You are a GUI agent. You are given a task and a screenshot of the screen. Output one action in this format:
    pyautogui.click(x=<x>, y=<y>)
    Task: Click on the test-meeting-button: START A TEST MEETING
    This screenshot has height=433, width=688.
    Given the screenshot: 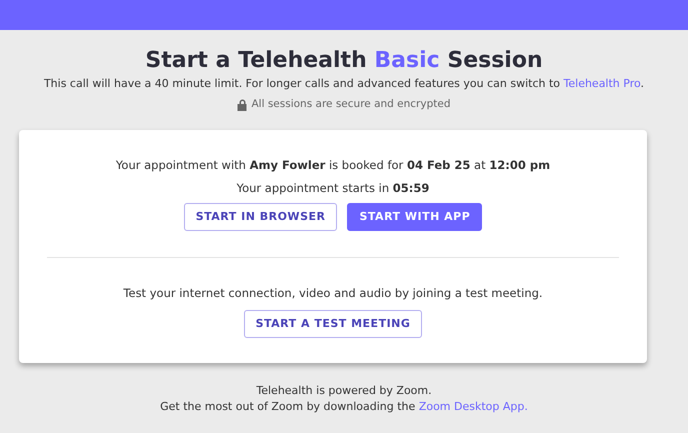 What is the action you would take?
    pyautogui.click(x=333, y=324)
    